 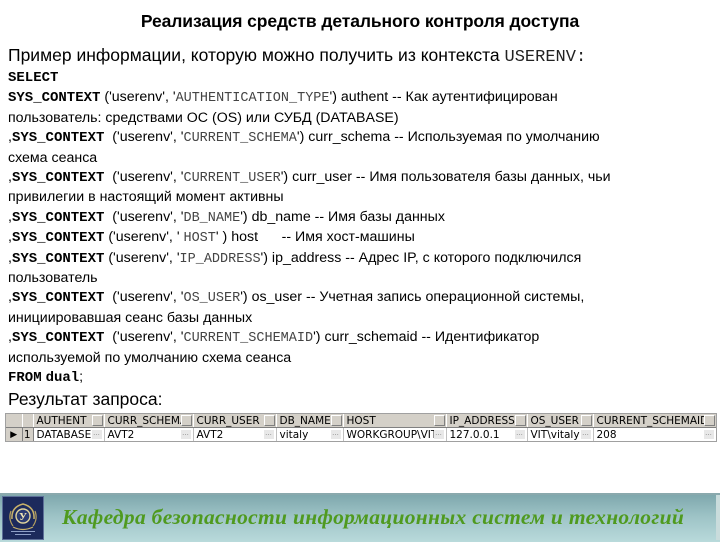 What do you see at coordinates (240, 139) in the screenshot?
I see `context-parameter: CURRENT_SCHEMA` at bounding box center [240, 139].